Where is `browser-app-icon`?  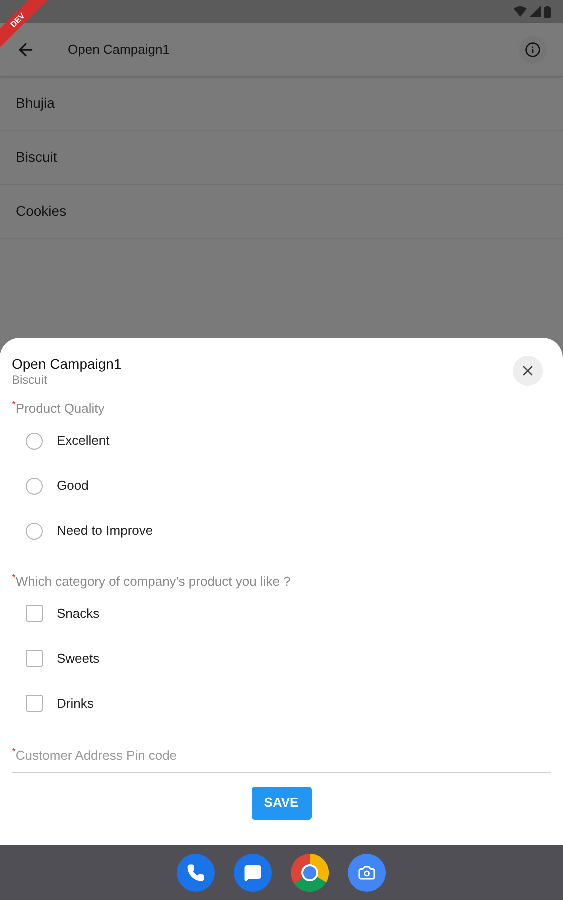 browser-app-icon is located at coordinates (310, 873).